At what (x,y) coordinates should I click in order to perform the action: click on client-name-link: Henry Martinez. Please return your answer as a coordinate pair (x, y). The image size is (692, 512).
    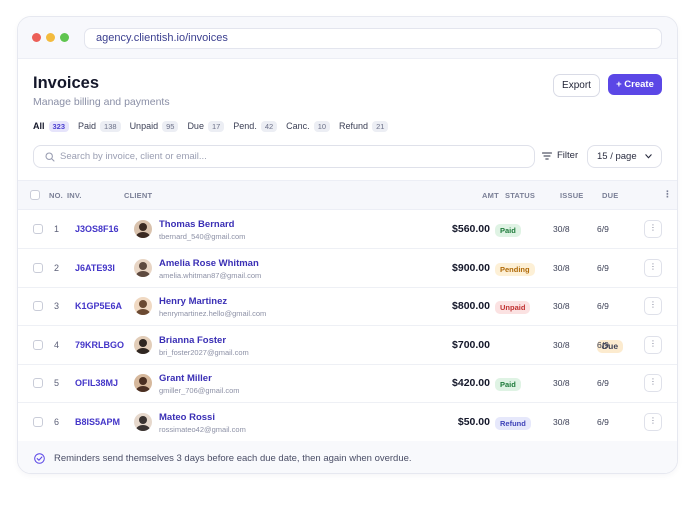
    Looking at the image, I should click on (193, 301).